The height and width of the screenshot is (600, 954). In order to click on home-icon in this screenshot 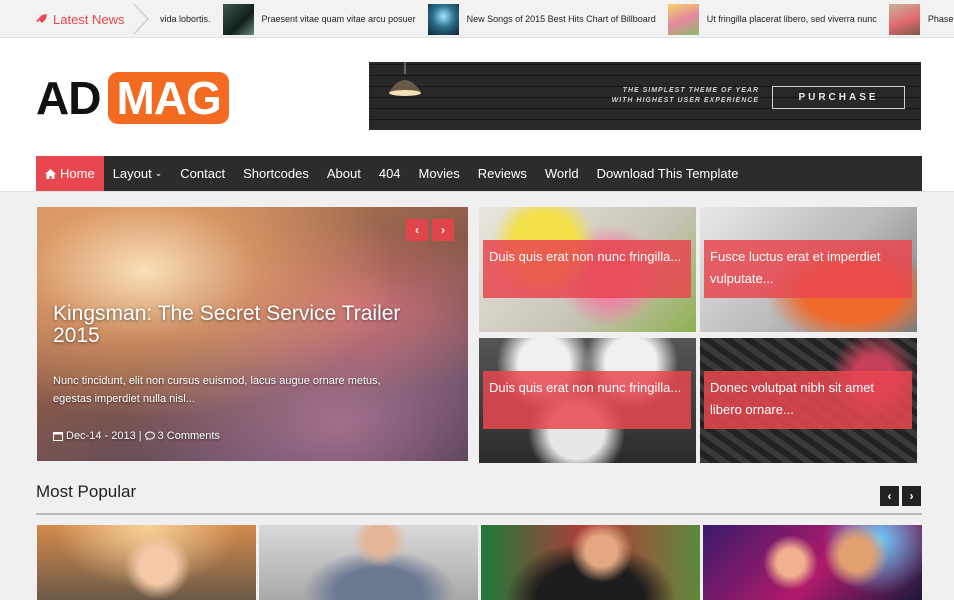, I will do `click(50, 173)`.